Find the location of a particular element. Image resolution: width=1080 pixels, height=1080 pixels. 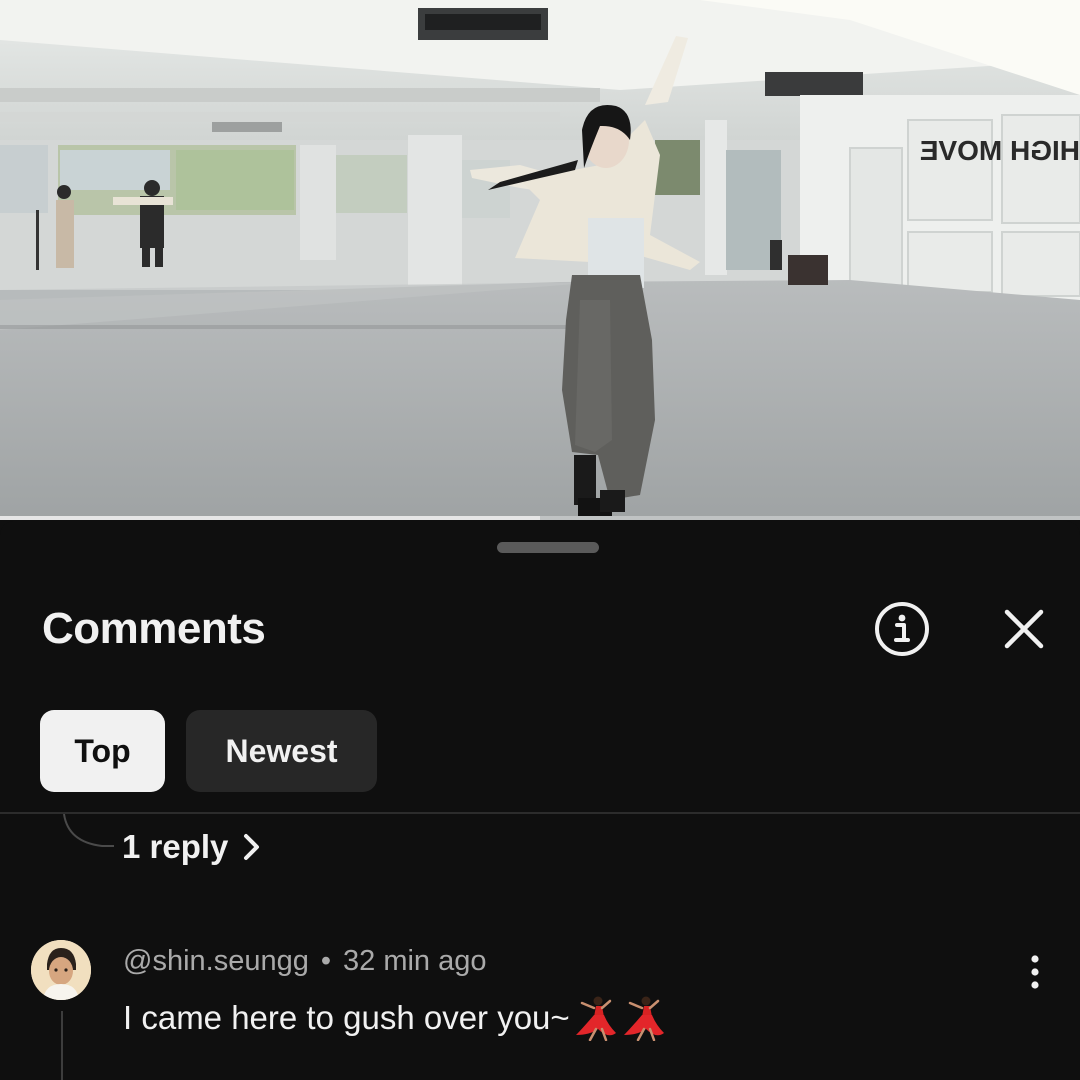

close-icon is located at coordinates (1024, 629).